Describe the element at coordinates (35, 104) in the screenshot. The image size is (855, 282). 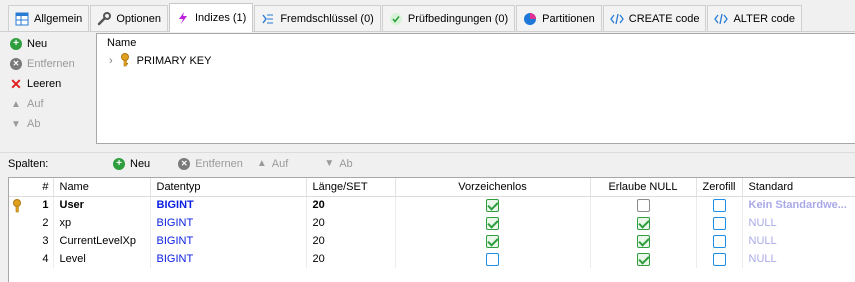
I see `index-up-label: Auf` at that location.